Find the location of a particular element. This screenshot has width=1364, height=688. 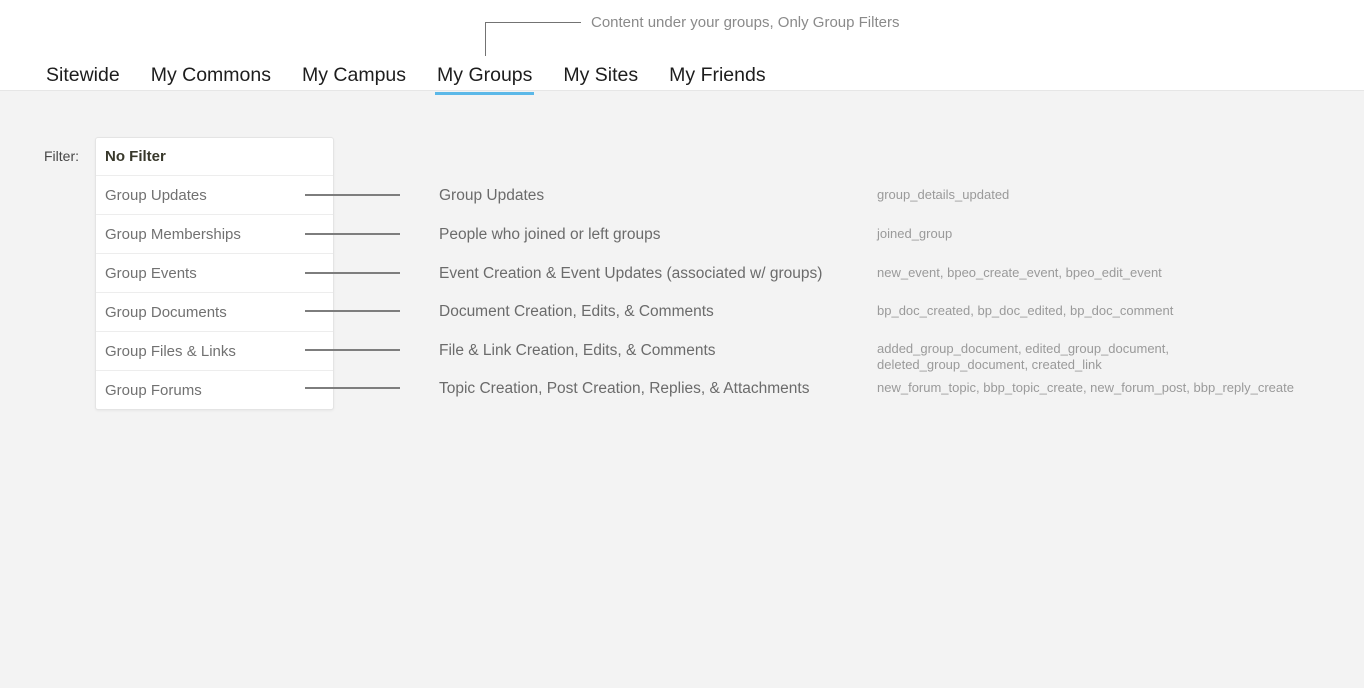

callout-line-horizontal is located at coordinates (533, 22).